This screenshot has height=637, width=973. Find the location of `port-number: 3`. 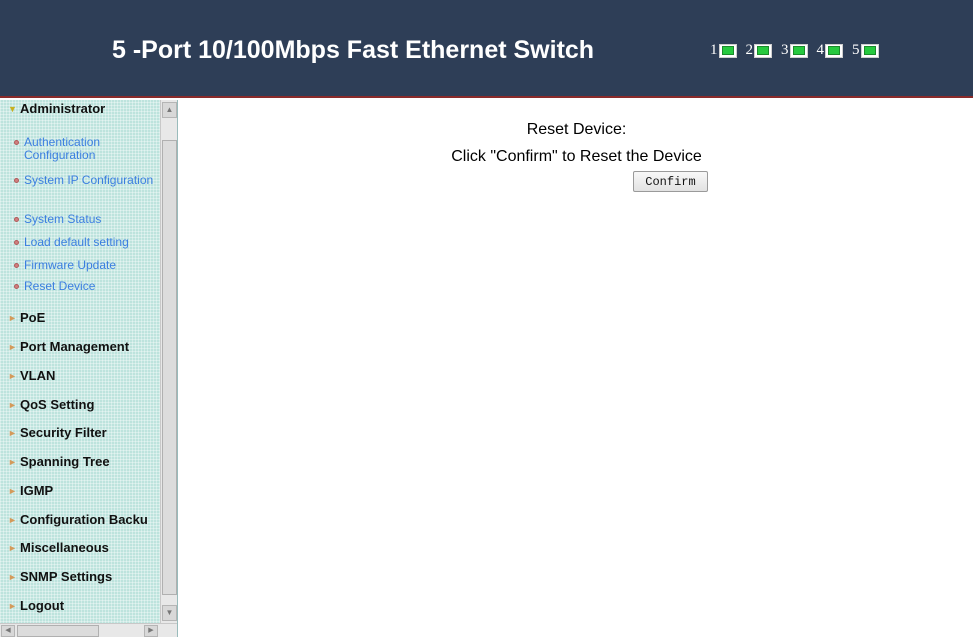

port-number: 3 is located at coordinates (785, 50).